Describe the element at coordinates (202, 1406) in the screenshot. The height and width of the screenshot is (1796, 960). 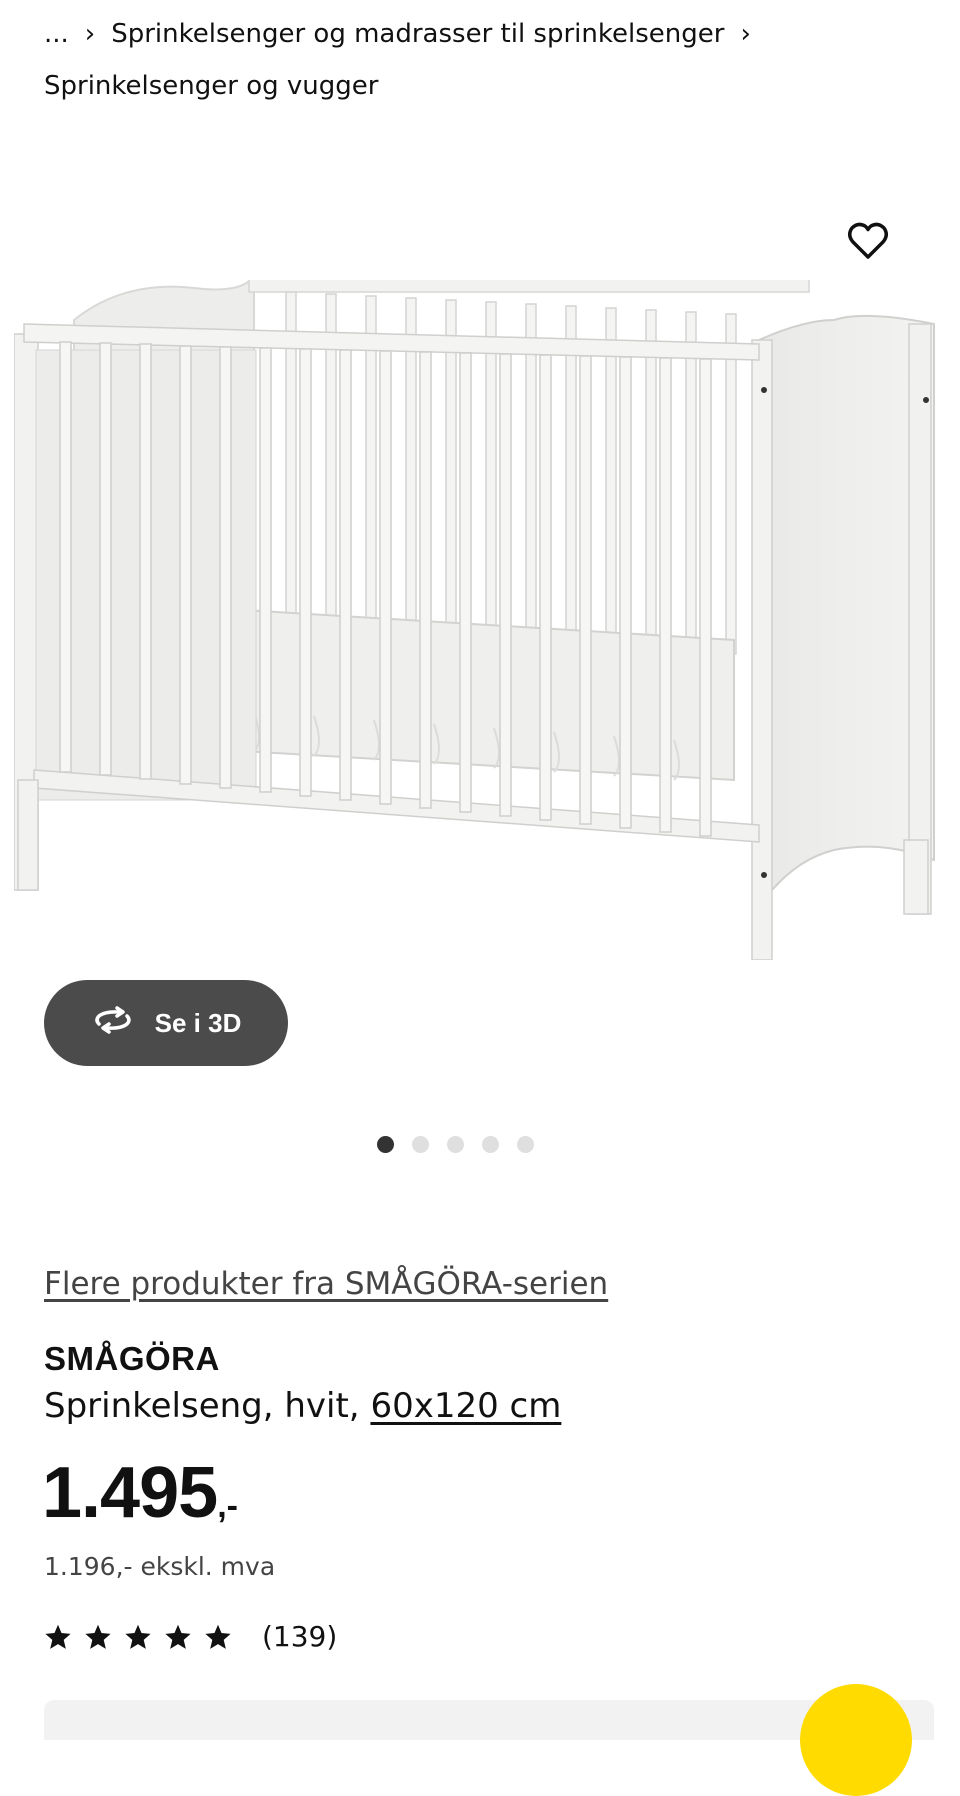
I see `product-type: Sprinkelseng, hvit,` at that location.